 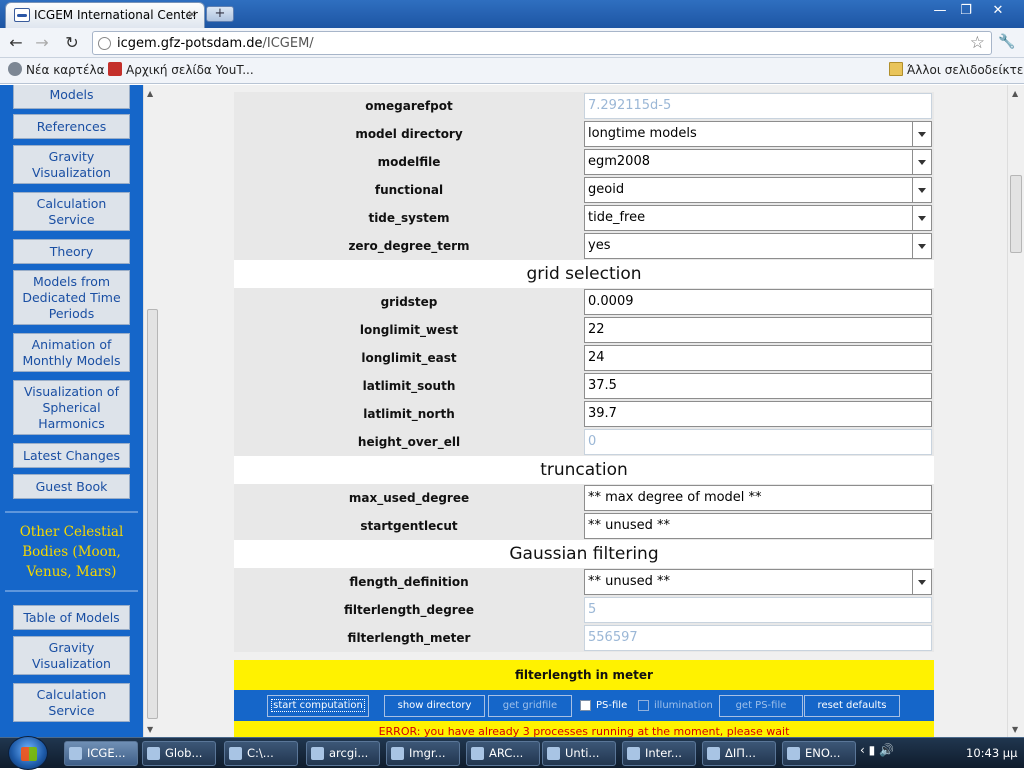 What do you see at coordinates (675, 497) in the screenshot?
I see `field-value: ** max degree of model **` at bounding box center [675, 497].